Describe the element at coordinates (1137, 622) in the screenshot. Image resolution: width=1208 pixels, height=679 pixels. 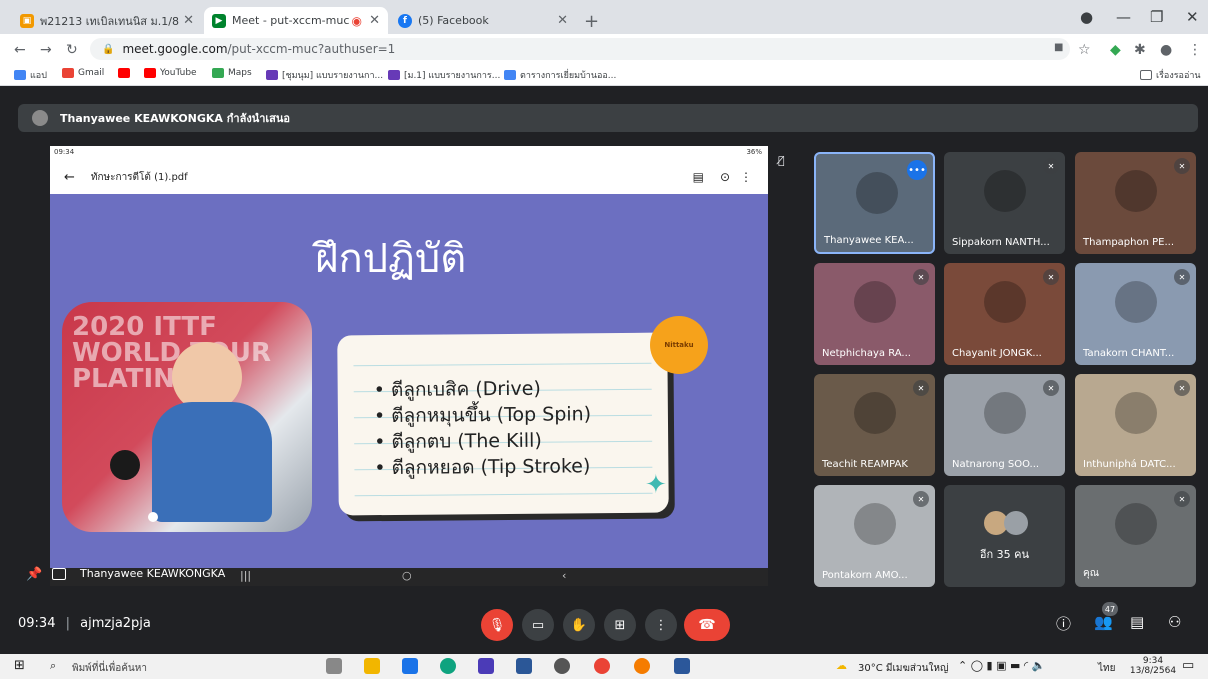
I see `chat-button: ▤` at that location.